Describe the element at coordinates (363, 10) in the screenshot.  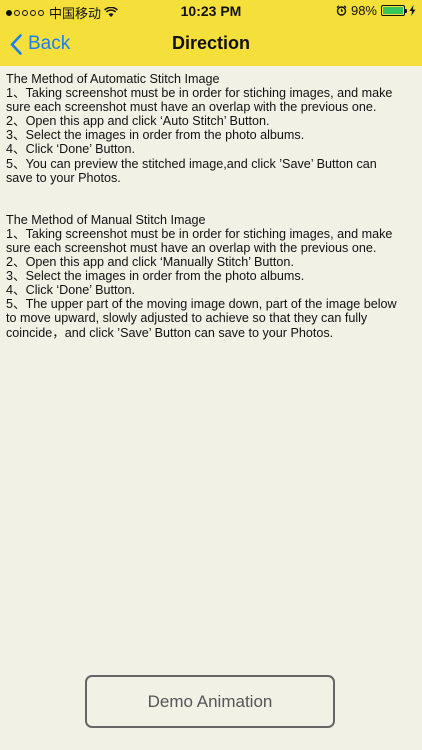
I see `battery-percent: 98%` at that location.